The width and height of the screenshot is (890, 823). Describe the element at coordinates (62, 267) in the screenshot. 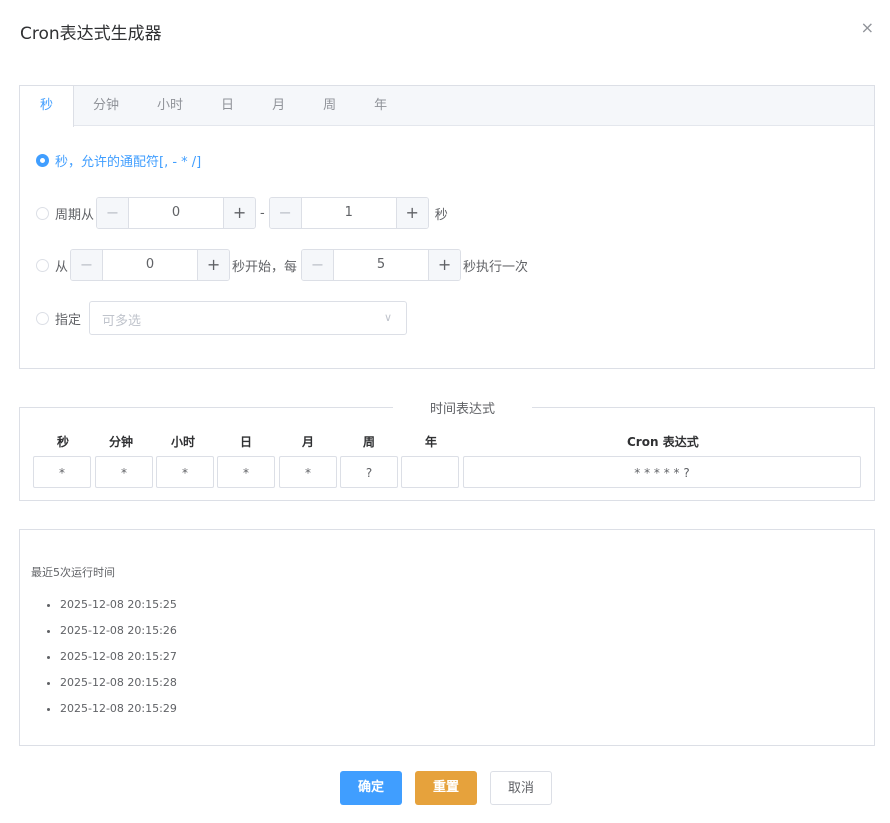

I see `loop-prefix: 从` at that location.